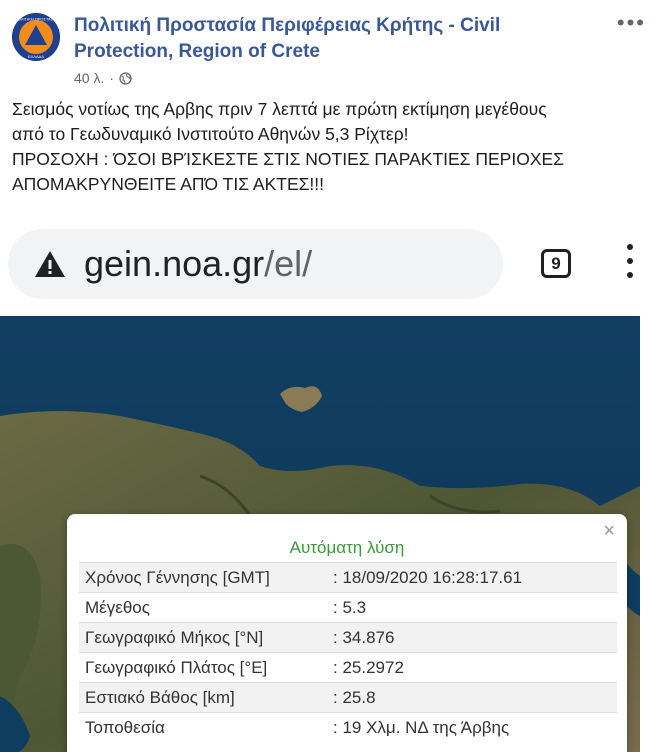 The height and width of the screenshot is (752, 660). What do you see at coordinates (472, 667) in the screenshot?
I see `row-value: : 25.2972` at bounding box center [472, 667].